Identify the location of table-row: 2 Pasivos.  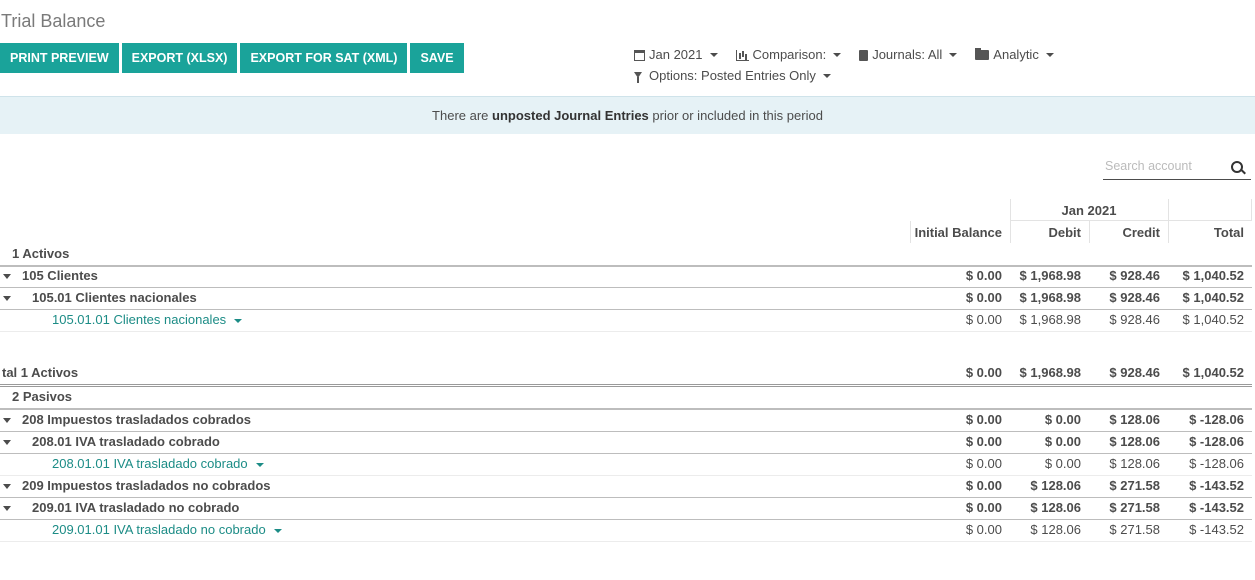
(626, 398).